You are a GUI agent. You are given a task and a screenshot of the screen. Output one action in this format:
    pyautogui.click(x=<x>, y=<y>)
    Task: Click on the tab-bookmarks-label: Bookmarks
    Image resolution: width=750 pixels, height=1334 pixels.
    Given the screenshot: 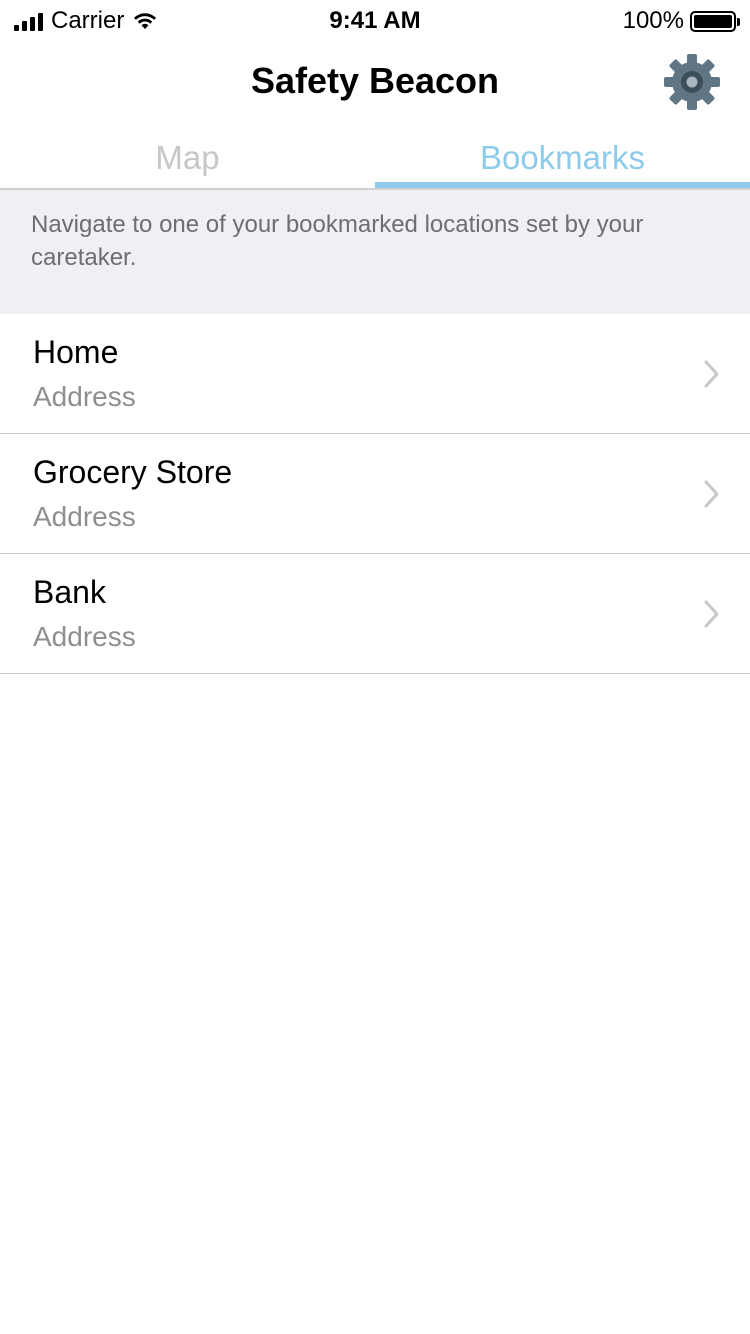 What is the action you would take?
    pyautogui.click(x=562, y=157)
    